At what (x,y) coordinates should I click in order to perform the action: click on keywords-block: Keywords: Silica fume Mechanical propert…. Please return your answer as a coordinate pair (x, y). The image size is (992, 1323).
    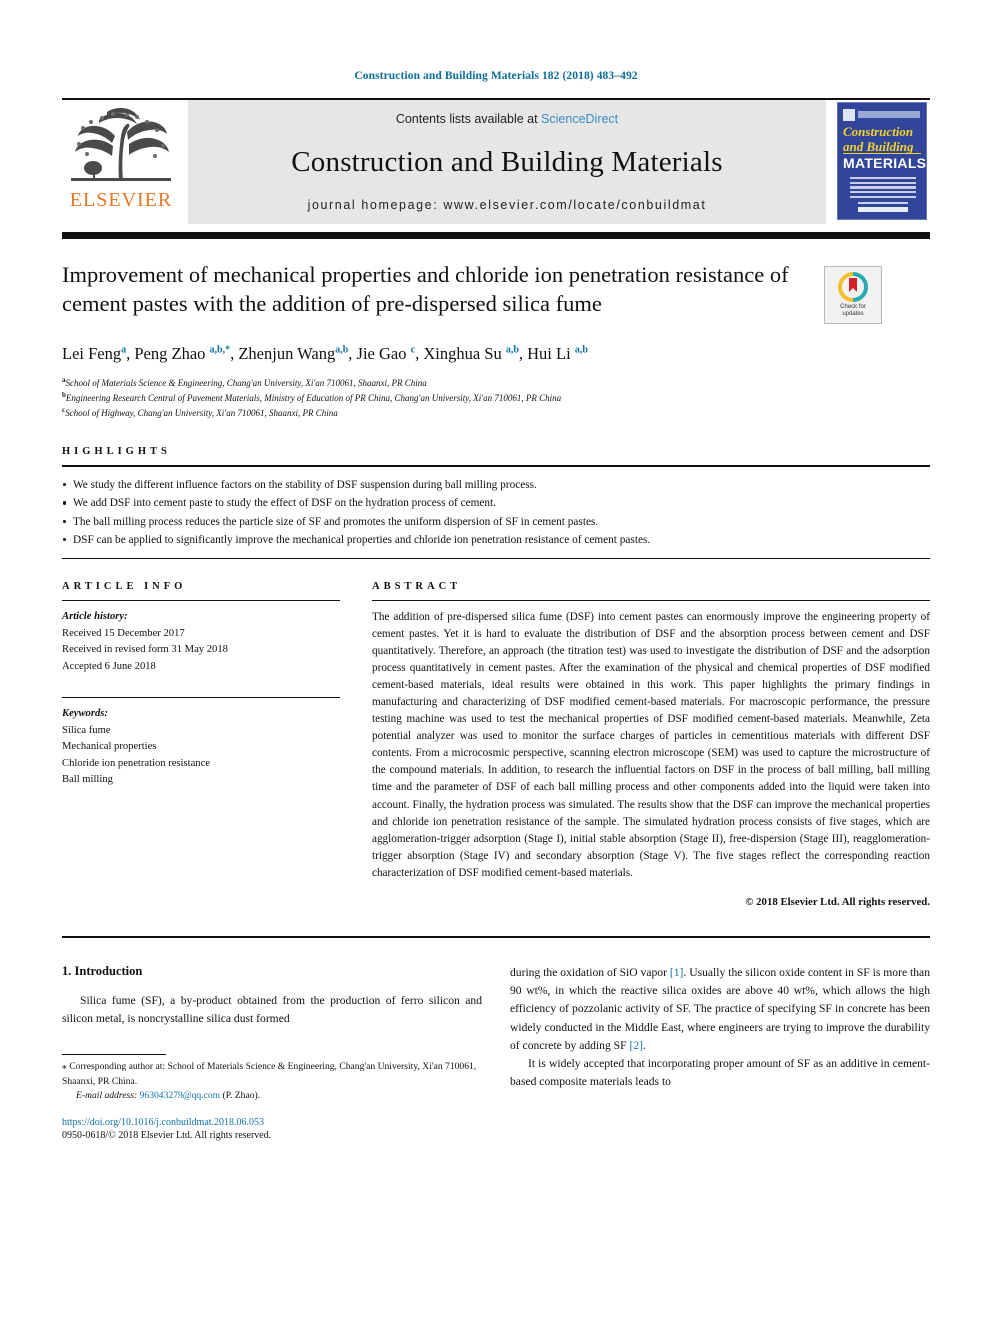
    Looking at the image, I should click on (201, 743).